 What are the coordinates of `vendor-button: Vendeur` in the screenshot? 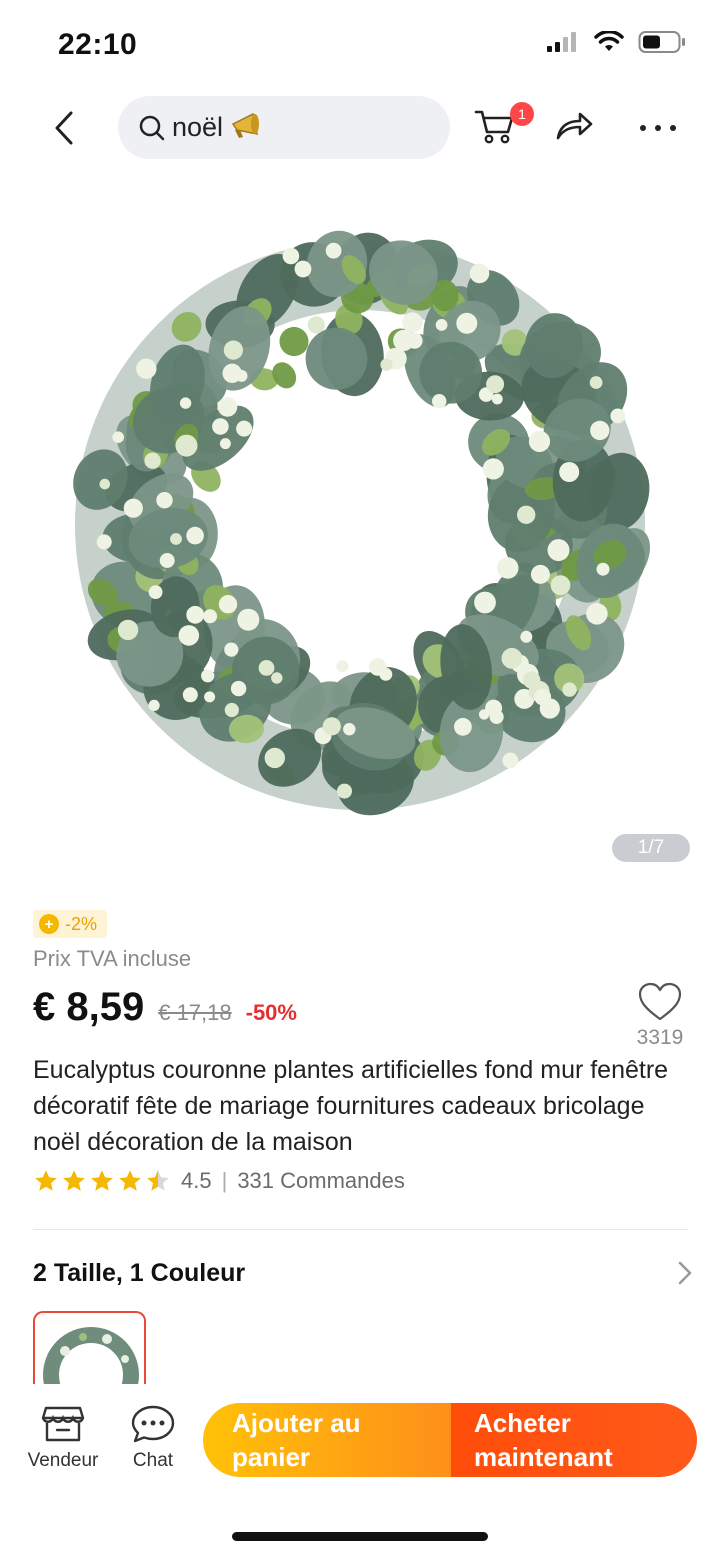 It's located at (63, 1438).